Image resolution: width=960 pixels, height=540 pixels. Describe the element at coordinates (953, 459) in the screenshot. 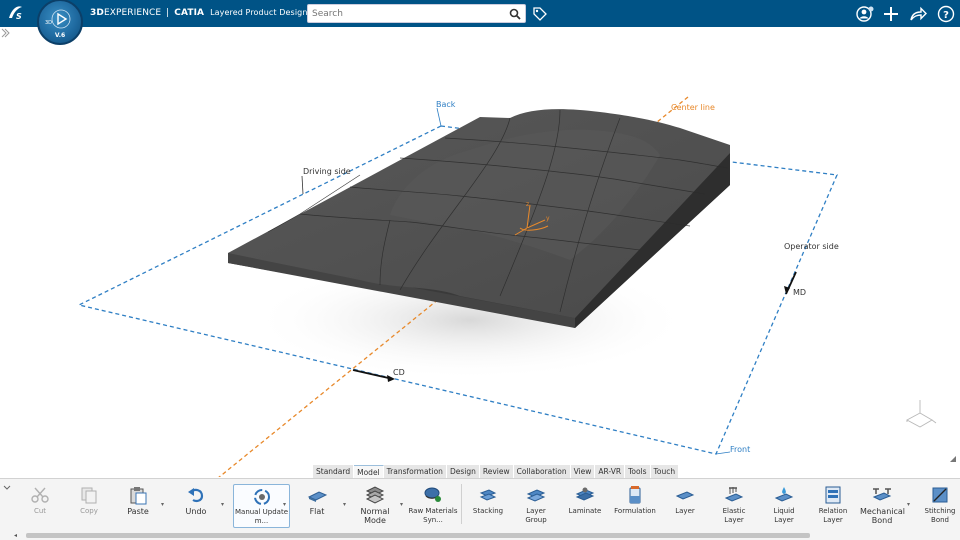

I see `resize-corner-icon` at that location.